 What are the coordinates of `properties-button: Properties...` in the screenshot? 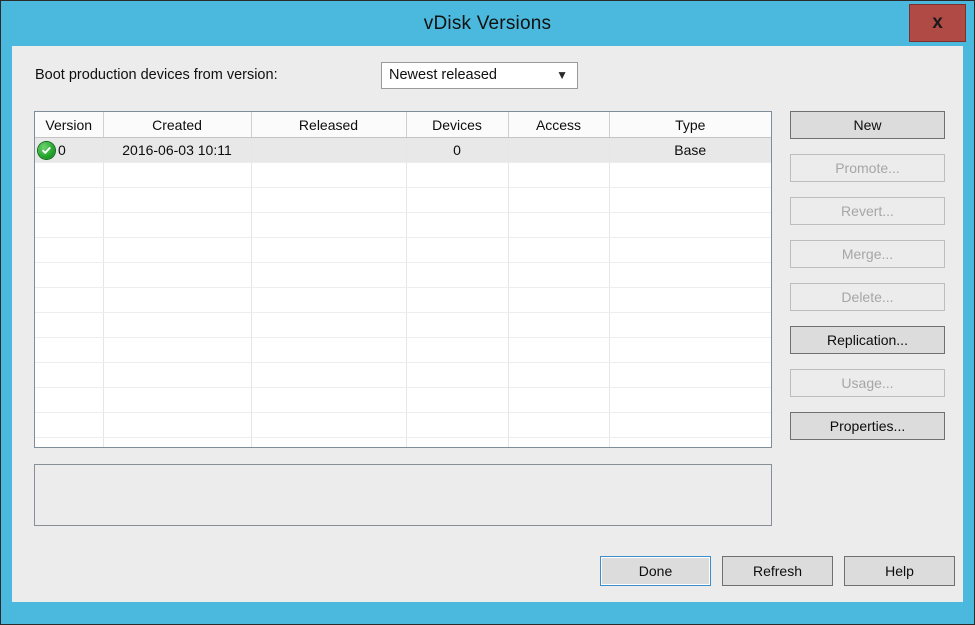 It's located at (867, 426).